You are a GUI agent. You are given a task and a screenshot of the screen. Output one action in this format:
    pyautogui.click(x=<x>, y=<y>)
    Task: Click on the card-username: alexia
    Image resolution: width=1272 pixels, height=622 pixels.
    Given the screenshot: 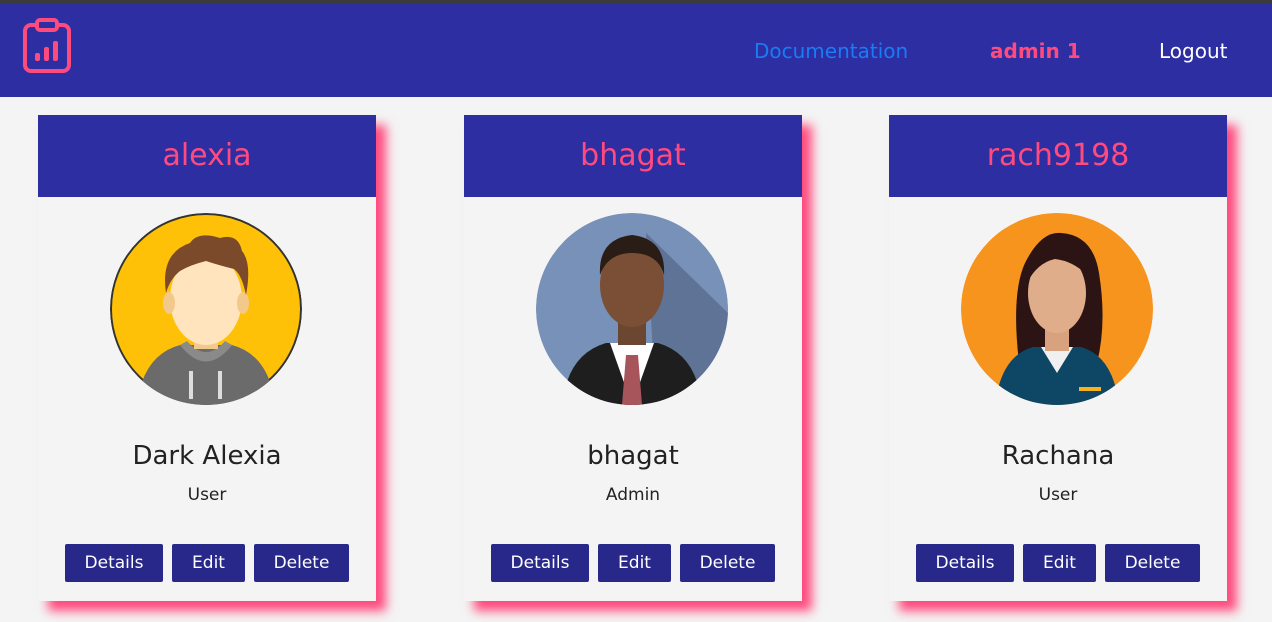 What is the action you would take?
    pyautogui.click(x=207, y=155)
    